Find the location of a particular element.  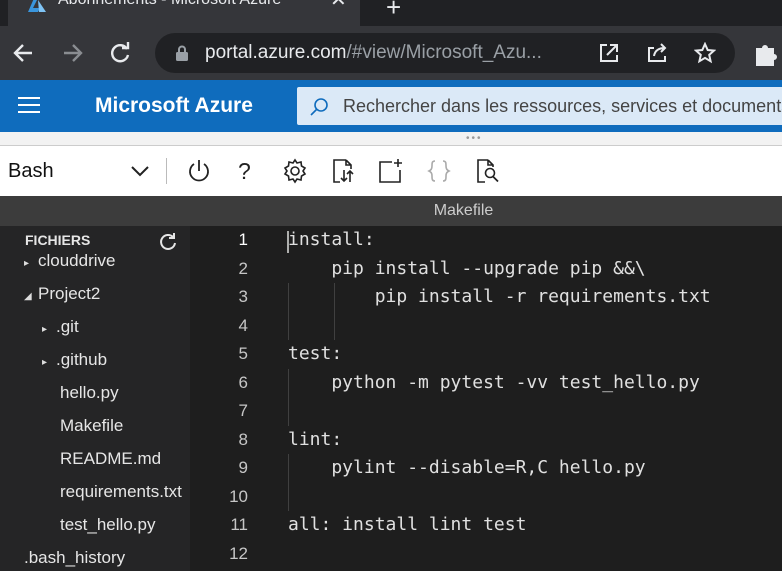

toolbar-divider is located at coordinates (166, 171).